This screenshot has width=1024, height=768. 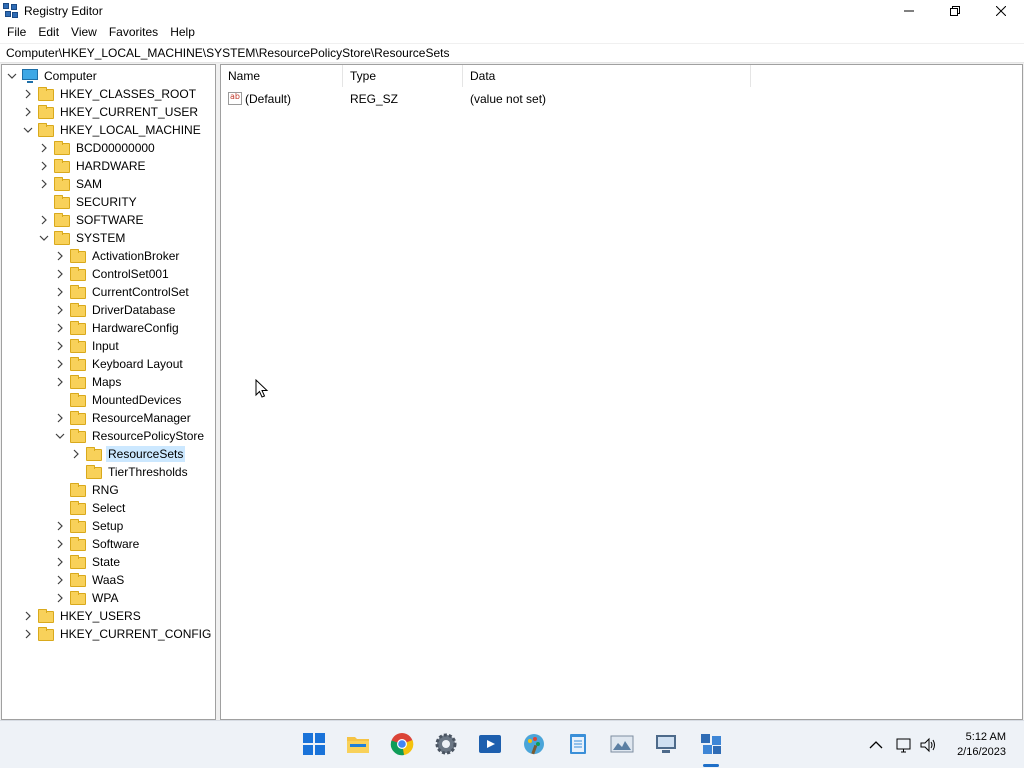 What do you see at coordinates (1001, 11) in the screenshot?
I see `close-button` at bounding box center [1001, 11].